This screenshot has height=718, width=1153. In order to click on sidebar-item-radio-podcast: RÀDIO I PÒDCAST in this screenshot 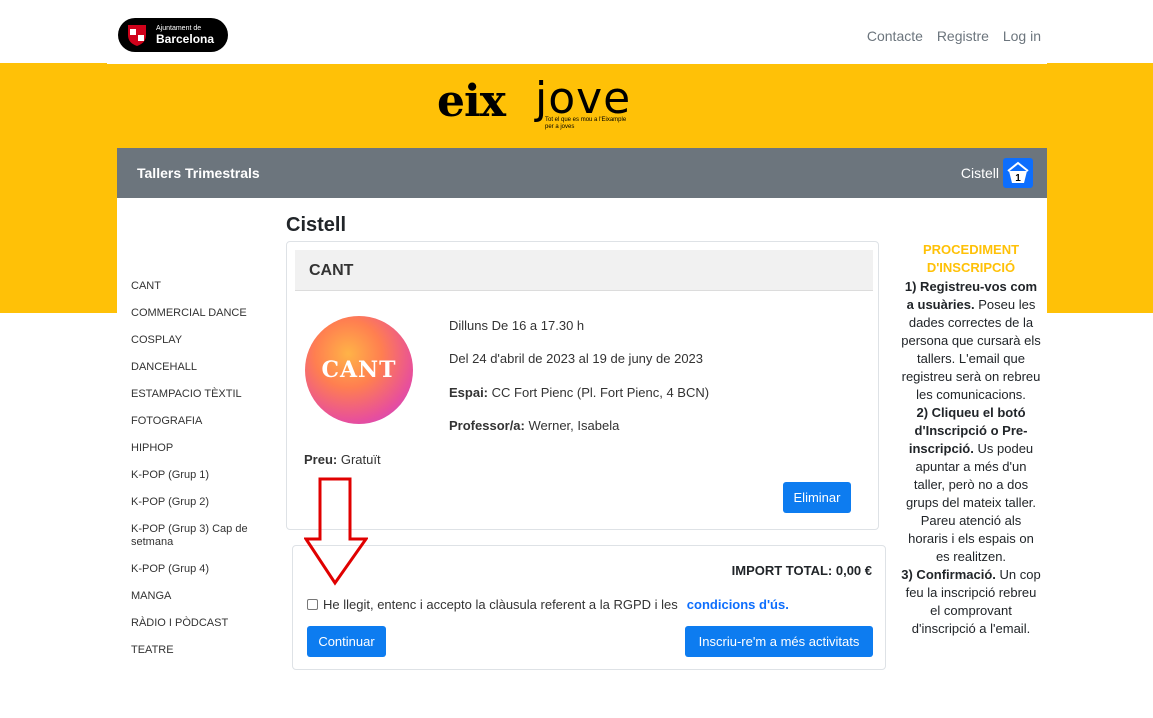, I will do `click(201, 623)`.